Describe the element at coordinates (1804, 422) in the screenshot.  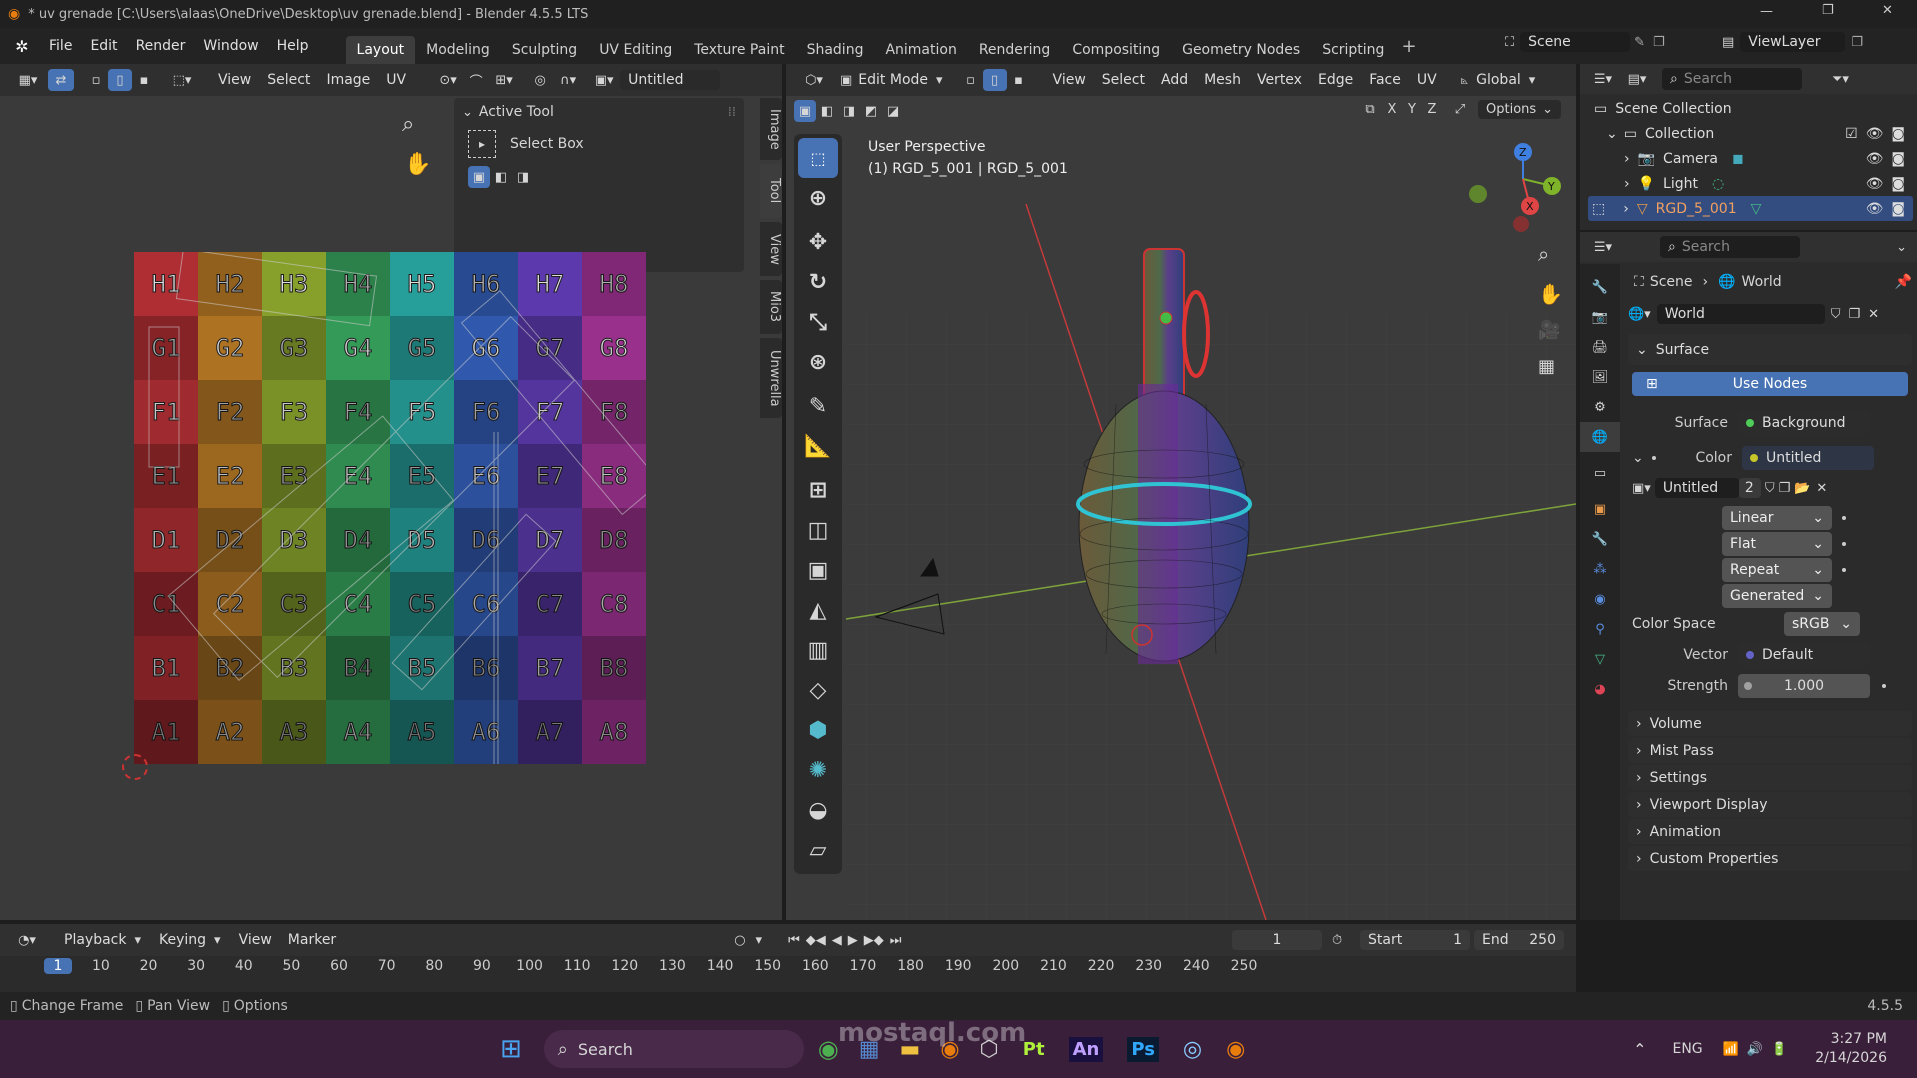
I see `surface-field: Background` at that location.